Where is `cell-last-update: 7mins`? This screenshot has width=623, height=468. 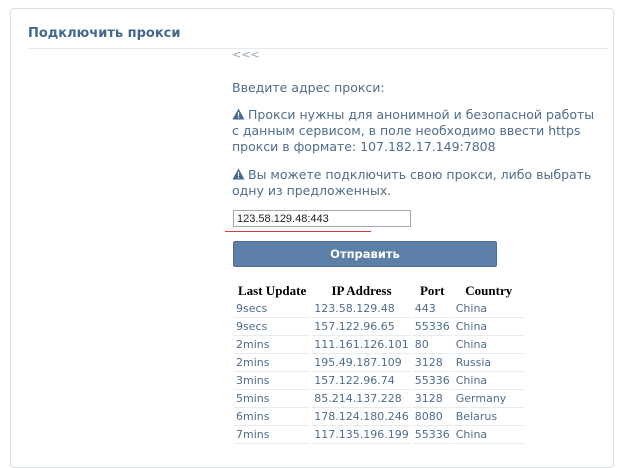 cell-last-update: 7mins is located at coordinates (272, 435).